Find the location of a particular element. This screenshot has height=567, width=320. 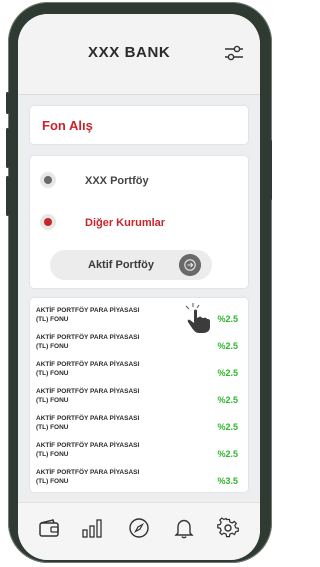

bottom-tab-bar is located at coordinates (139, 531).